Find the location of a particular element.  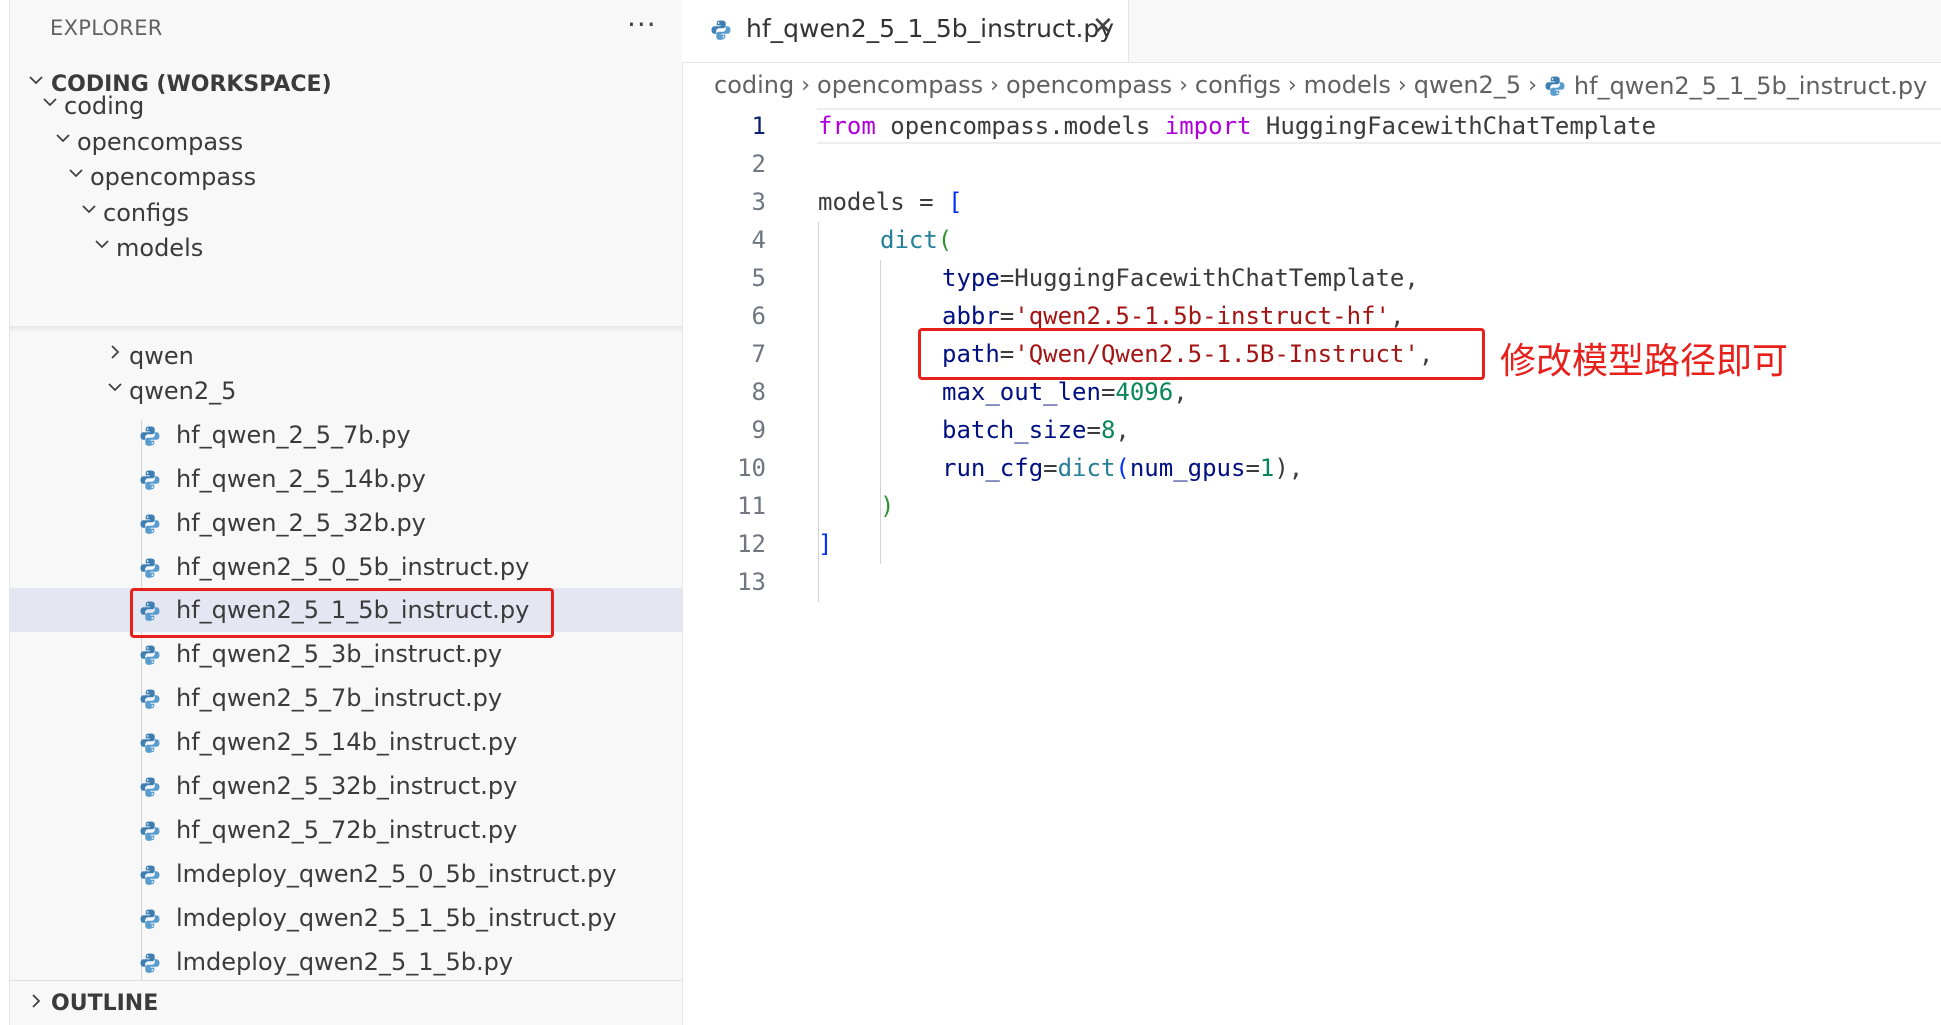

sticky-scroll-divider is located at coordinates (346, 329).